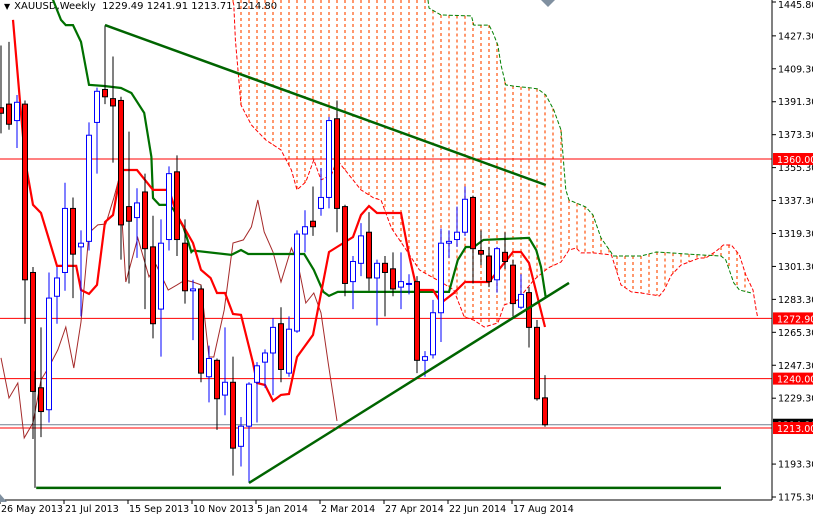 The height and width of the screenshot is (516, 813). I want to click on time-tick-label: 15 Sep 2013, so click(159, 509).